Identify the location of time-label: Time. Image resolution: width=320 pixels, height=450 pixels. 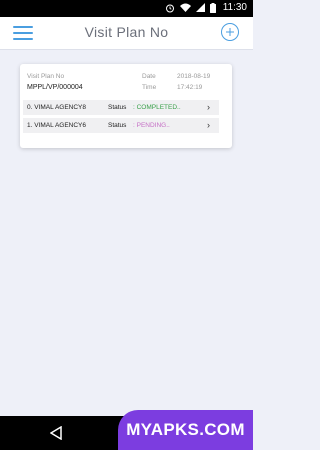
(149, 87).